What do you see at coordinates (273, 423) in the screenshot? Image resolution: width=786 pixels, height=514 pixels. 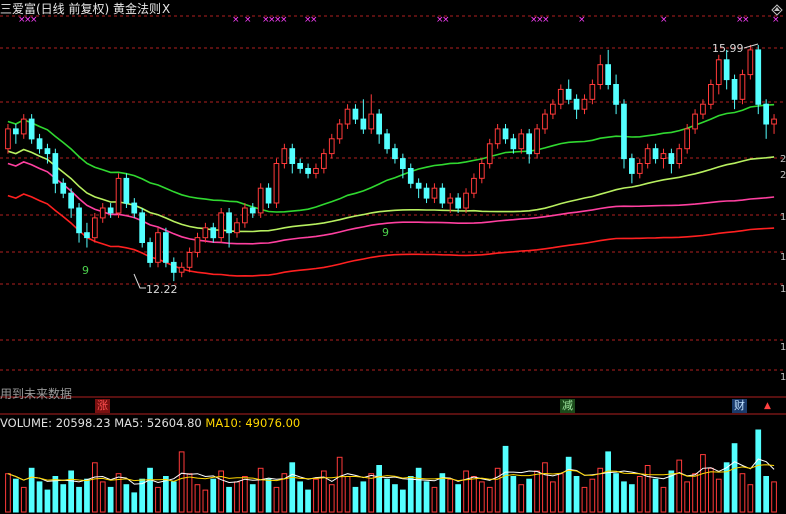 I see `ma10-value: 49076.00` at bounding box center [273, 423].